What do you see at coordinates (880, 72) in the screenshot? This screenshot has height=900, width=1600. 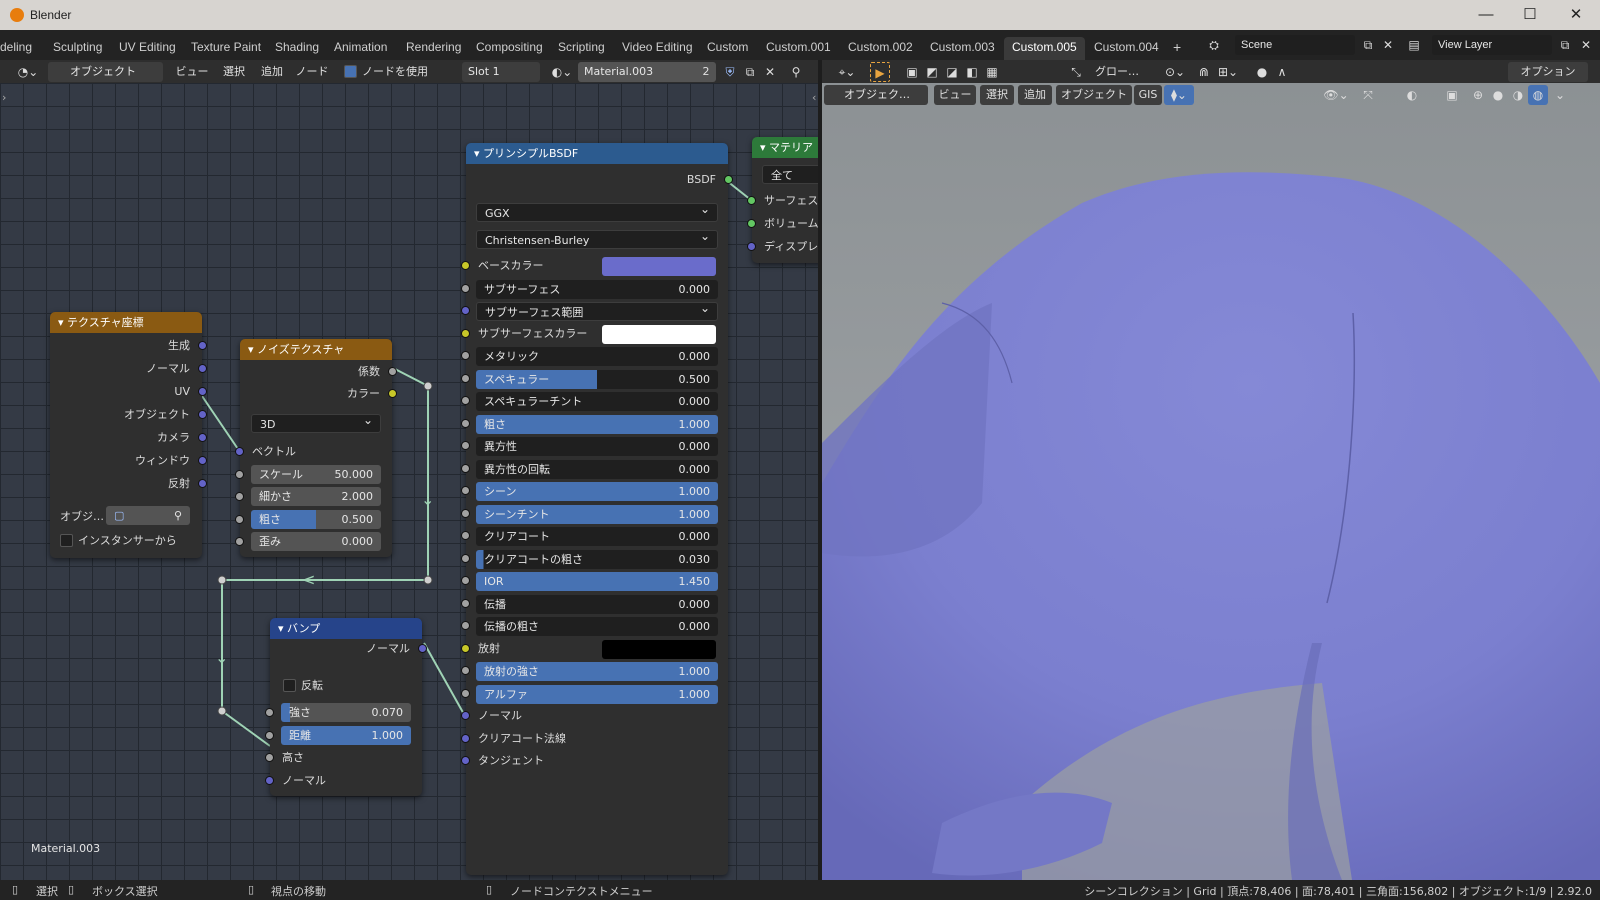 I see `select-tool-icon: ▶` at bounding box center [880, 72].